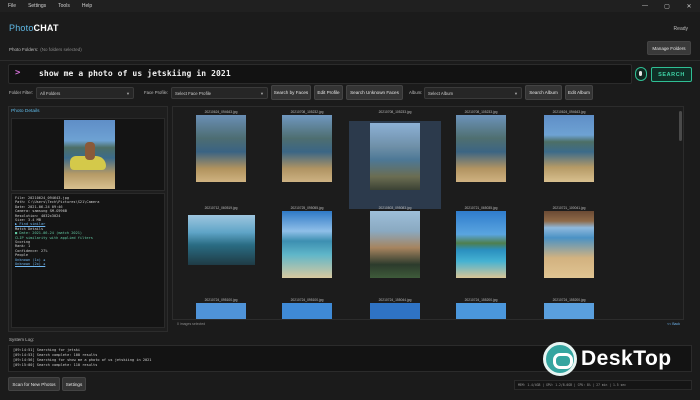 Image resolution: width=700 pixels, height=400 pixels. Describe the element at coordinates (441, 93) in the screenshot. I see `album-value: Select Album` at that location.